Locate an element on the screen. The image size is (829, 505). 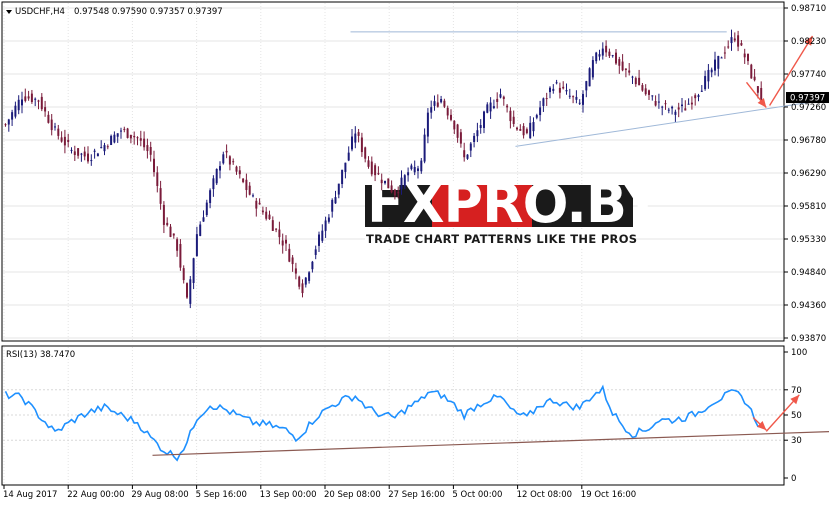
price-tick-label: 0.98710 is located at coordinates (808, 9).